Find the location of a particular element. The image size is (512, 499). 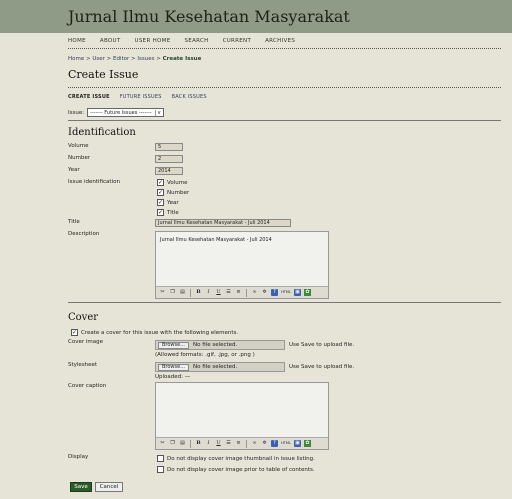

cover-caption-editor: ✂ ❐ ▤ B I U ☰ ≡ ∞ ✲ ? HTML ▣ ✿ is located at coordinates (242, 416).